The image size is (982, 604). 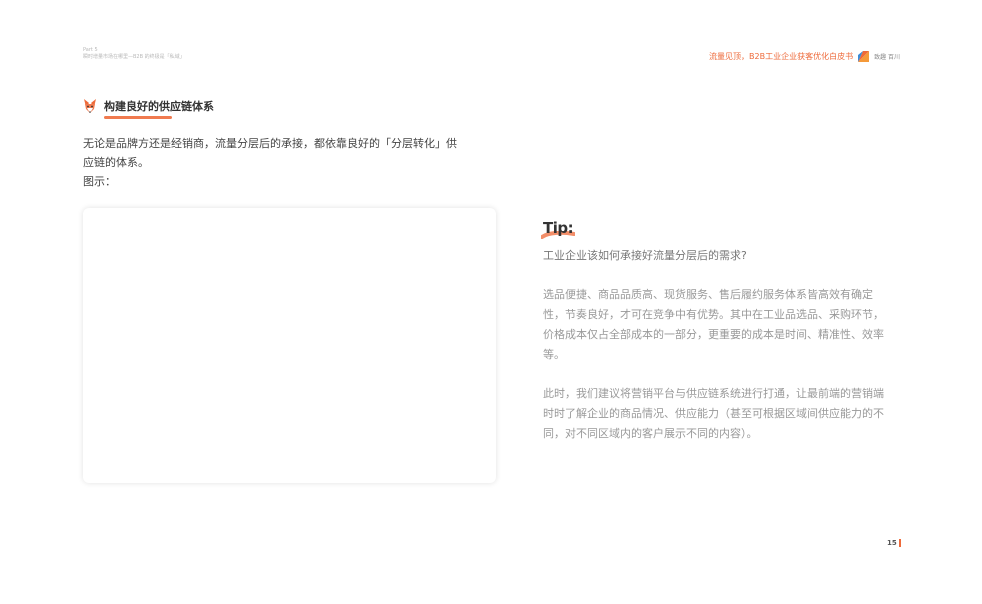 I want to click on brand-logo-icon, so click(x=864, y=56).